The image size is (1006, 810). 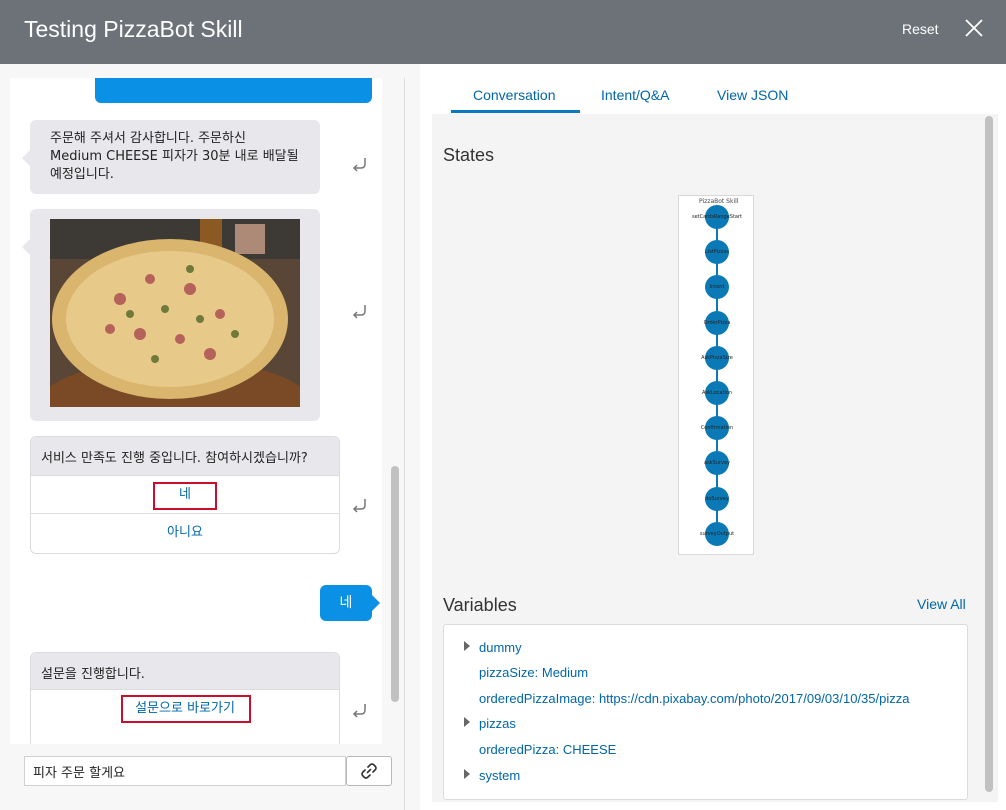 I want to click on survey-link-button: 설문으로 바로가기, so click(x=185, y=708).